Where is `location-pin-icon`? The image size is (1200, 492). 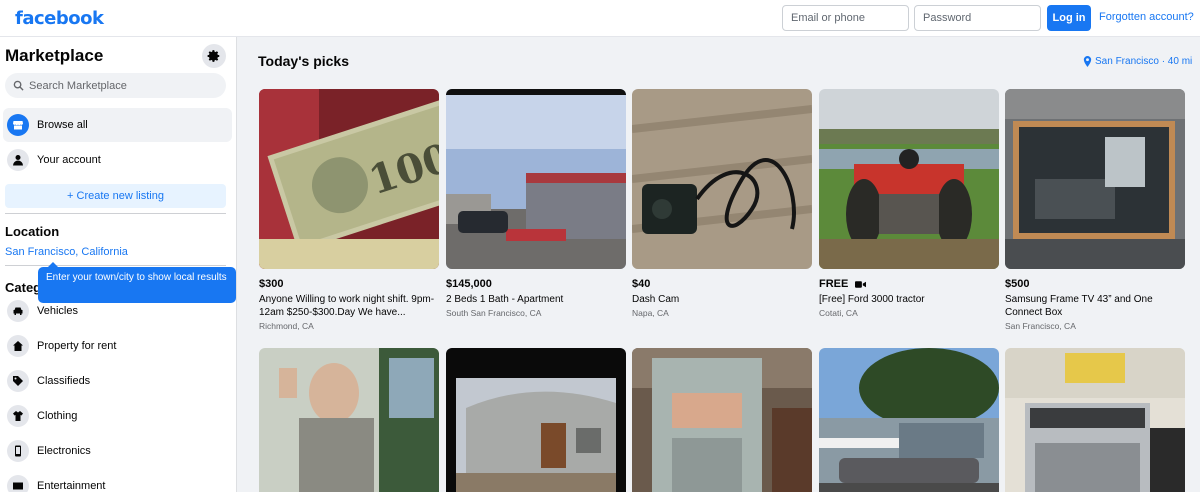 location-pin-icon is located at coordinates (1087, 61).